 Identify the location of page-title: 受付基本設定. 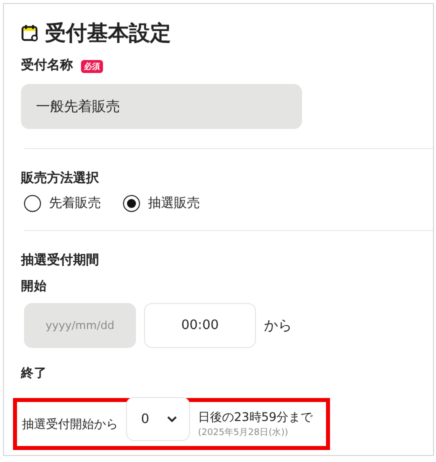
(108, 33).